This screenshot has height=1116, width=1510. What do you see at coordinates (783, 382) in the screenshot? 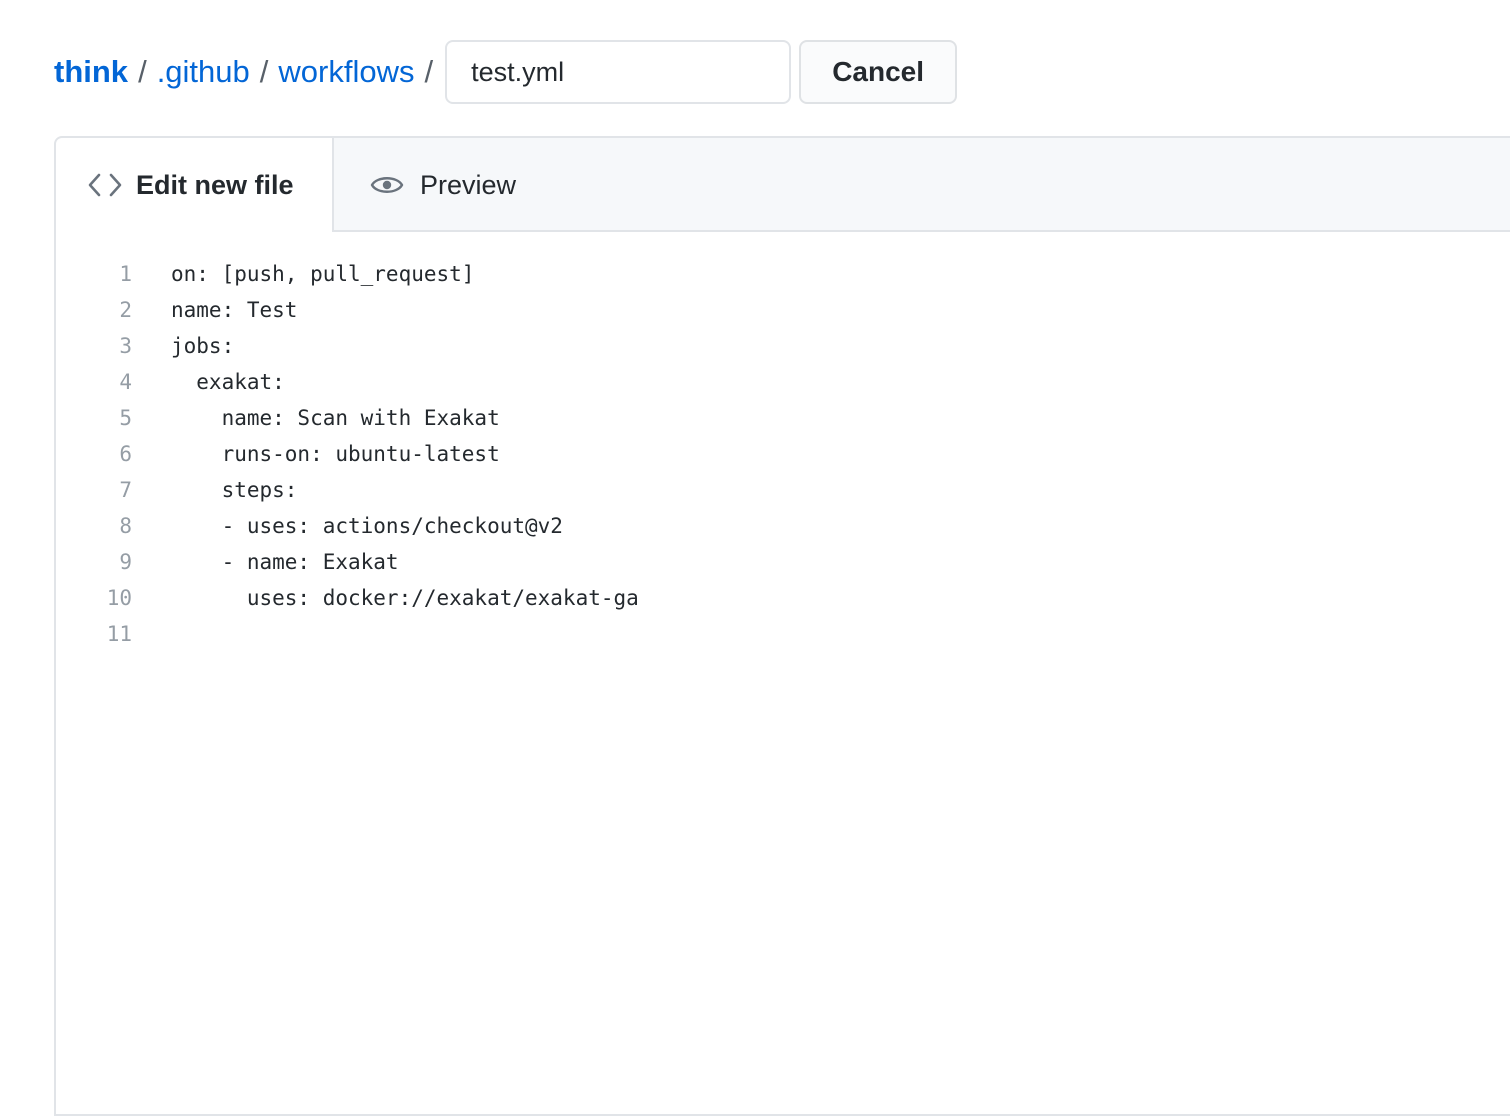
I see `code-line: 4 exakat:` at bounding box center [783, 382].